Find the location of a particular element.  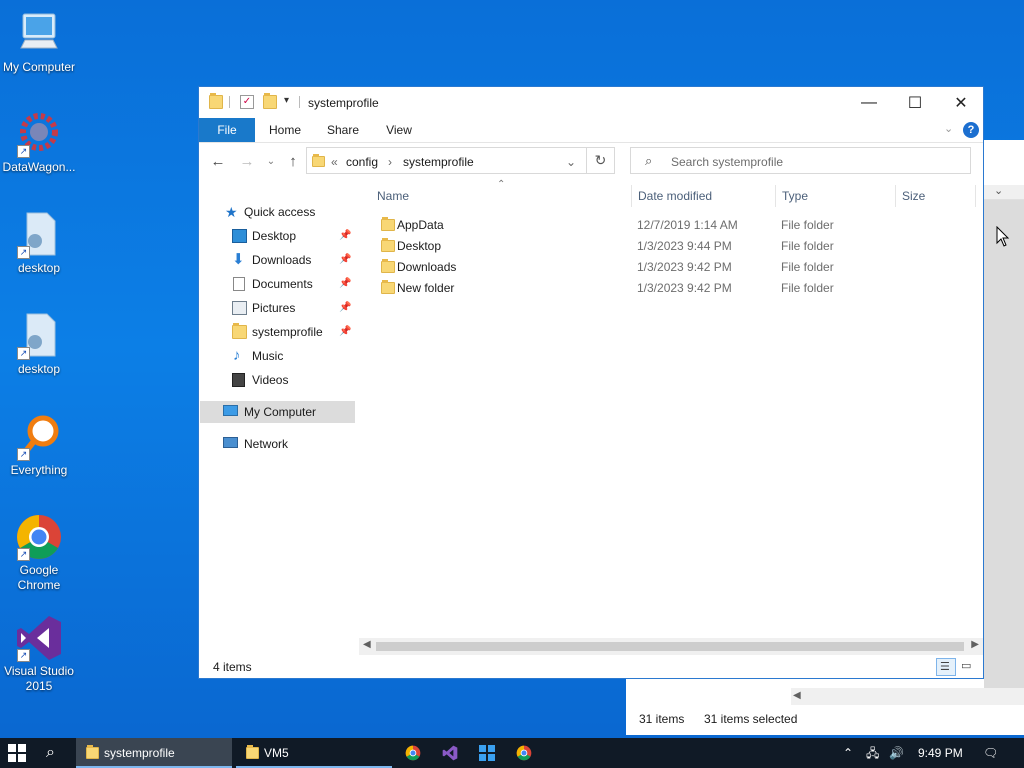

back-button: ← is located at coordinates (218, 162).